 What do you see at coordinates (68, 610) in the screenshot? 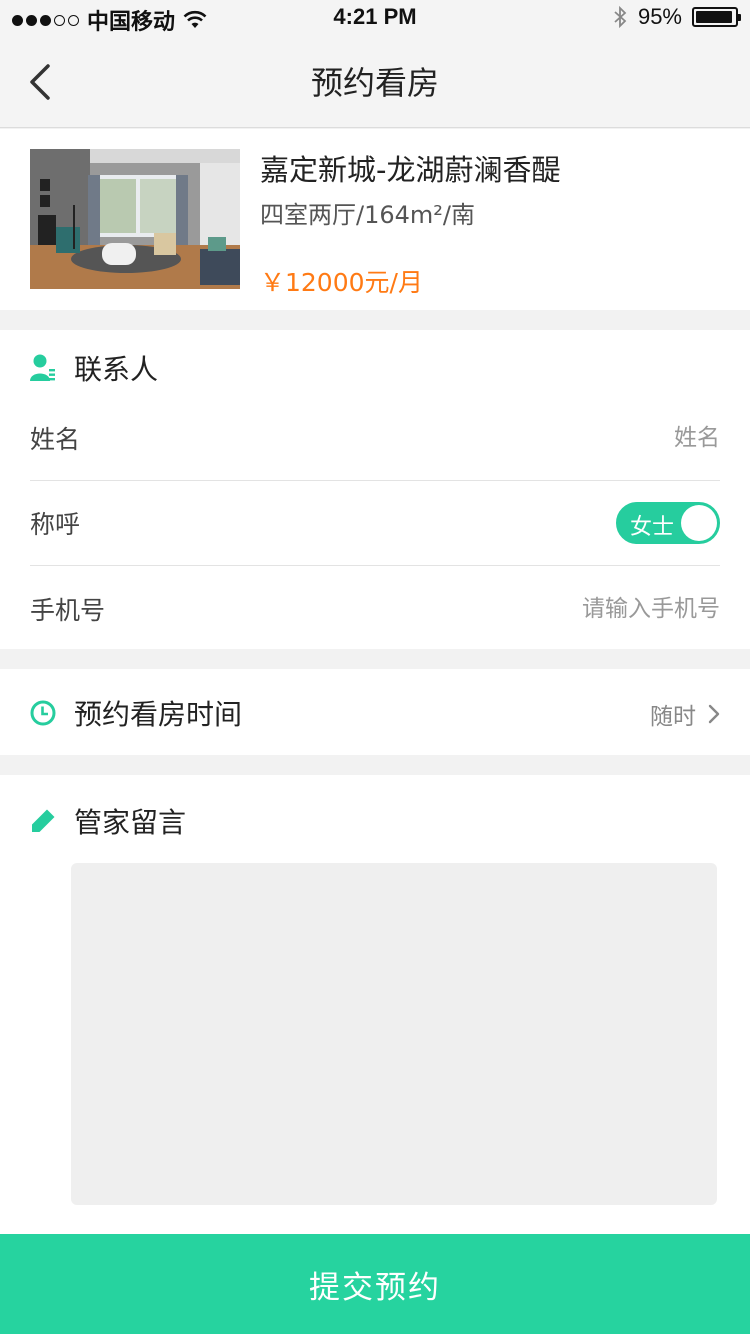
I see `phone-label: 手机号` at bounding box center [68, 610].